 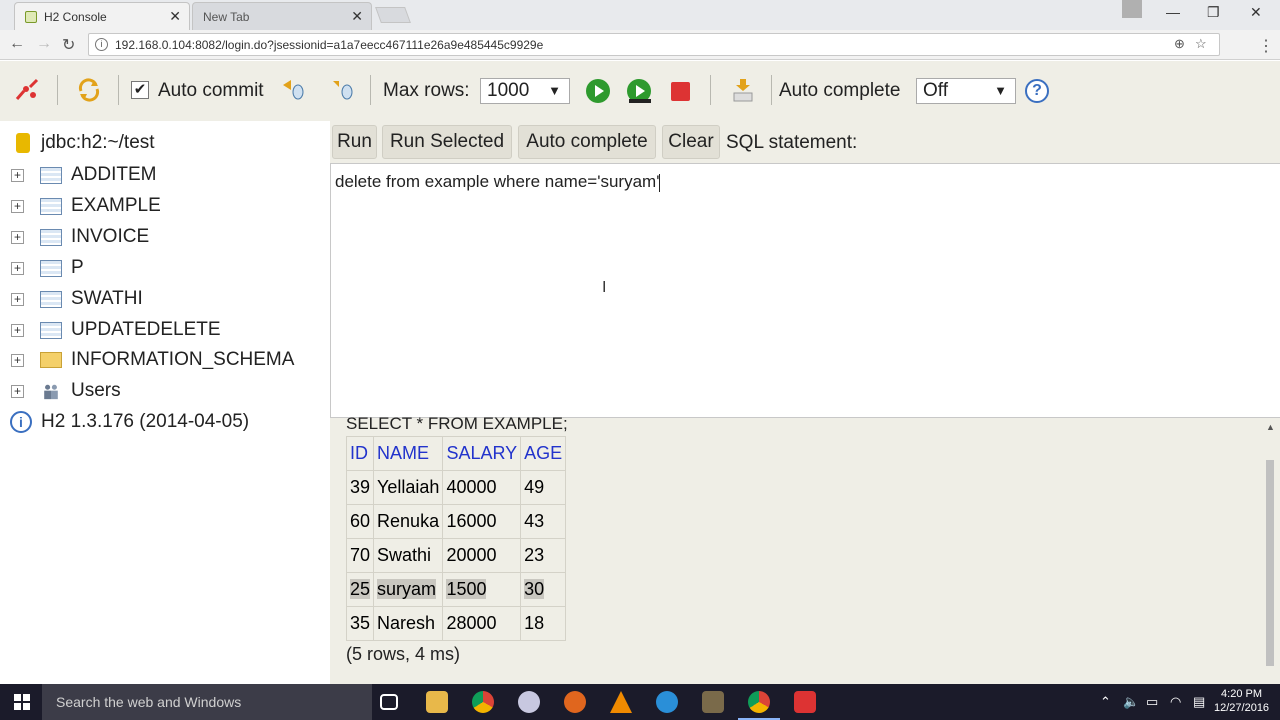 I want to click on run-icon, so click(x=598, y=91).